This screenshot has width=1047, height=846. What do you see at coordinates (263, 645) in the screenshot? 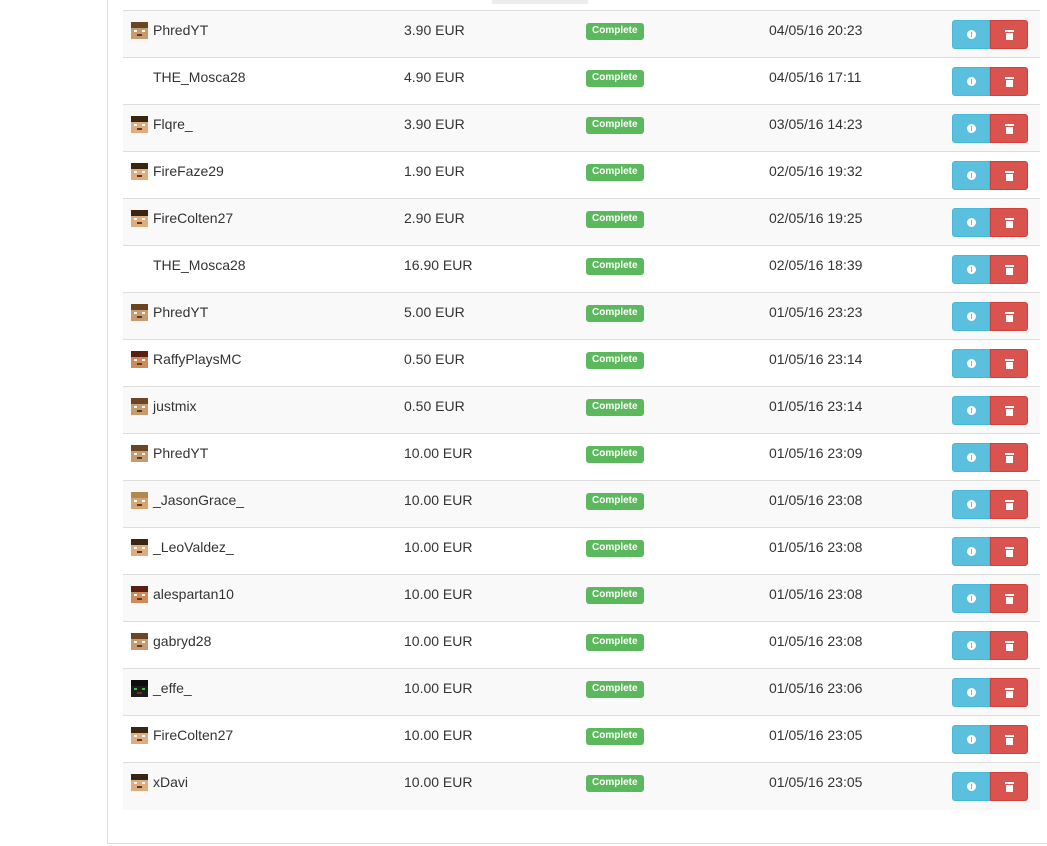
I see `username-cell: gabryd28` at bounding box center [263, 645].